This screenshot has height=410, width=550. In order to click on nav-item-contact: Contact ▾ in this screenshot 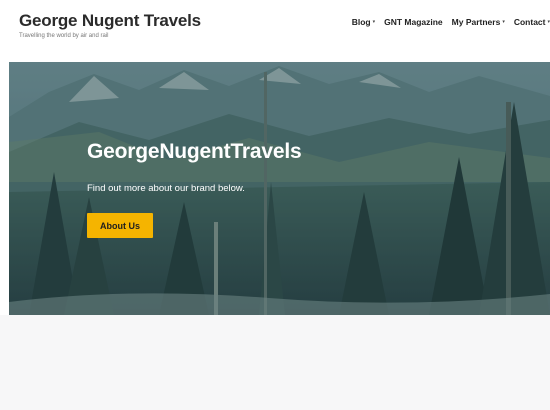, I will do `click(532, 22)`.